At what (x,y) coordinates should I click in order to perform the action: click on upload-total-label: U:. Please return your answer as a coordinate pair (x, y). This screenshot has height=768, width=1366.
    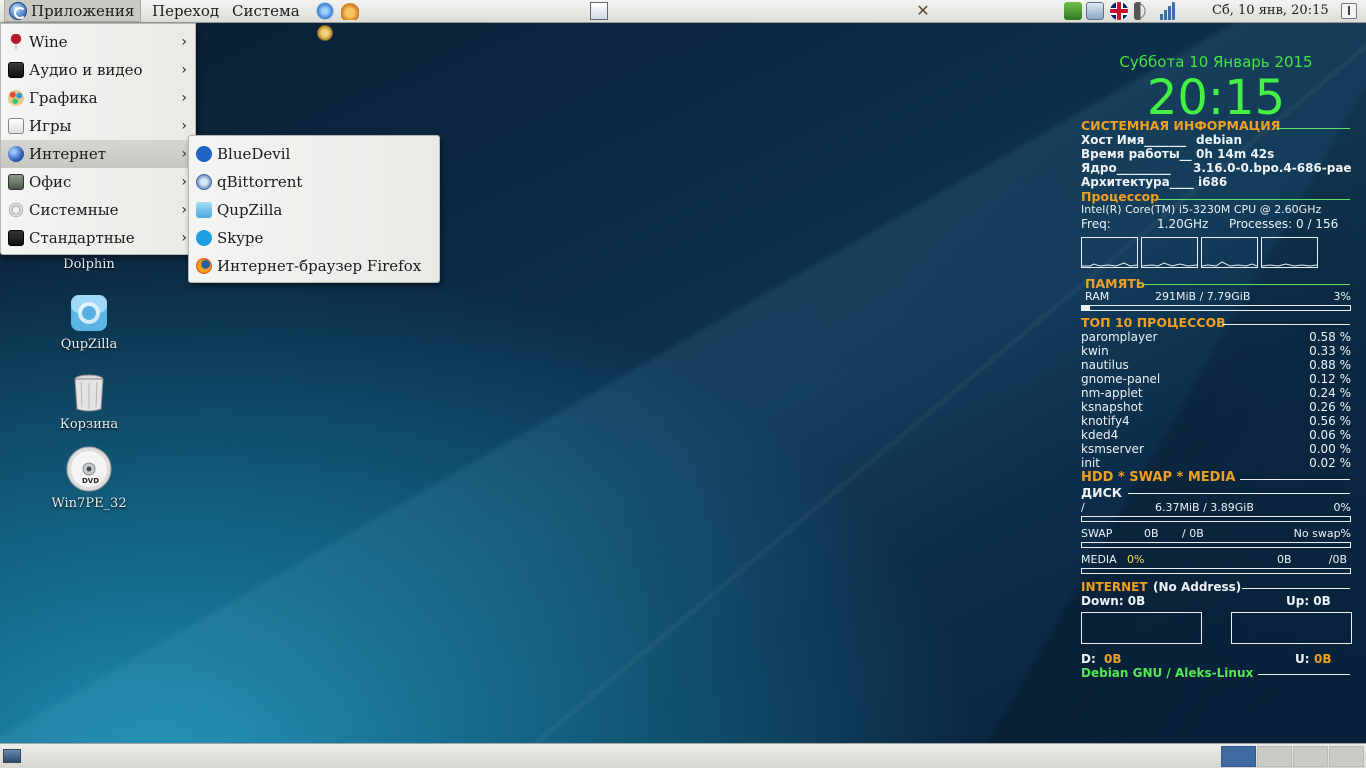
    Looking at the image, I should click on (1302, 659).